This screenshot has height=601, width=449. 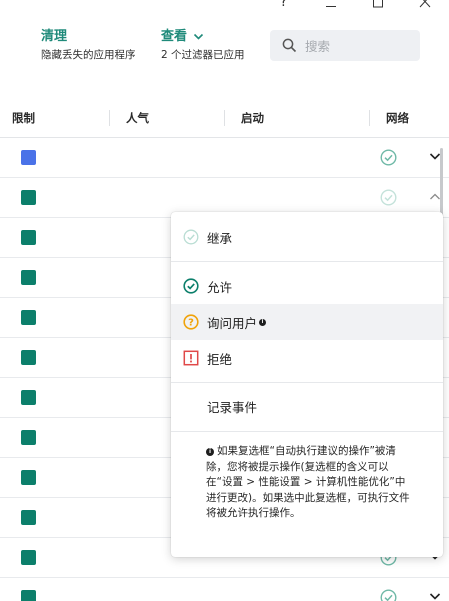 I want to click on question-circle-icon: ?, so click(x=191, y=322).